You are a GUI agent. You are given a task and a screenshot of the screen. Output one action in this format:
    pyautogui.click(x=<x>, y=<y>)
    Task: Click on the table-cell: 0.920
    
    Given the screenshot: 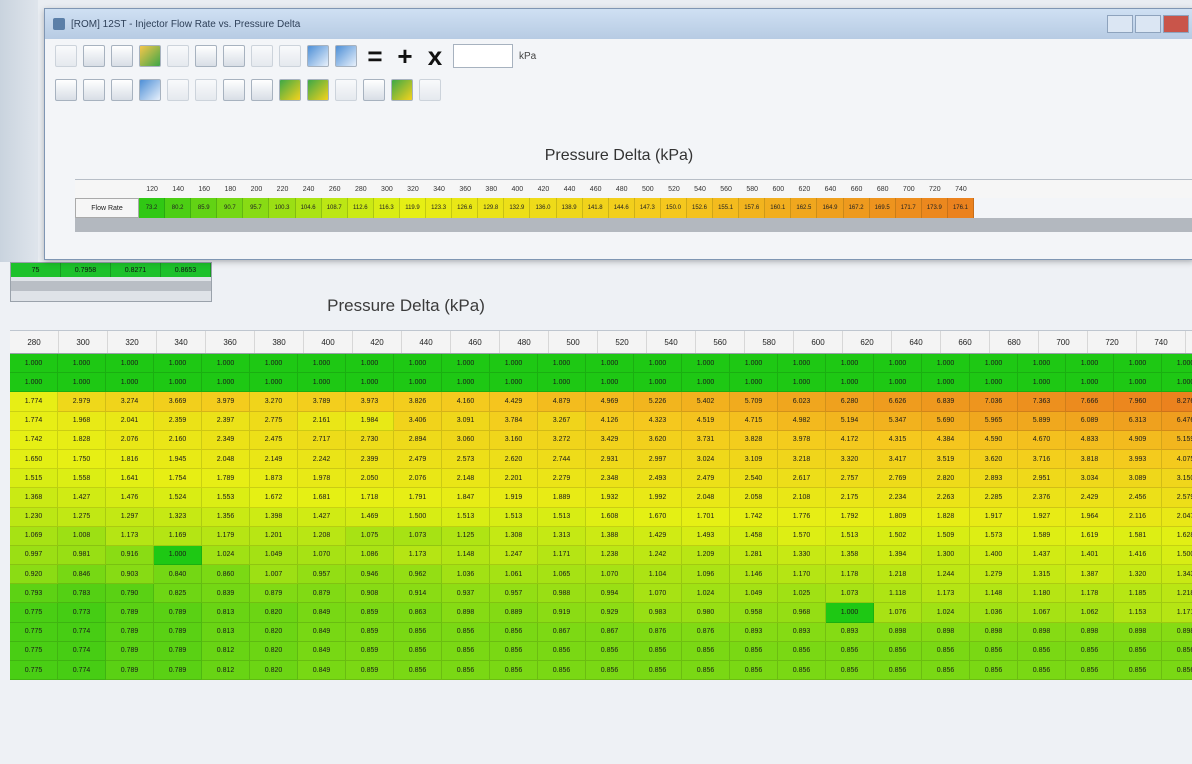 What is the action you would take?
    pyautogui.click(x=34, y=575)
    